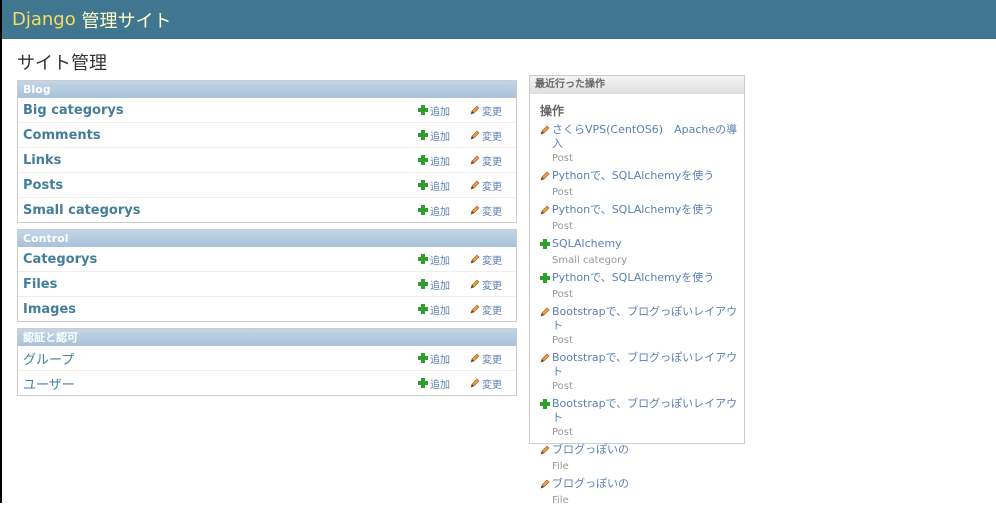 Image resolution: width=996 pixels, height=509 pixels. Describe the element at coordinates (645, 136) in the screenshot. I see `recent-action-title: さくらVPS(CentOS6) Apacheの導入` at that location.